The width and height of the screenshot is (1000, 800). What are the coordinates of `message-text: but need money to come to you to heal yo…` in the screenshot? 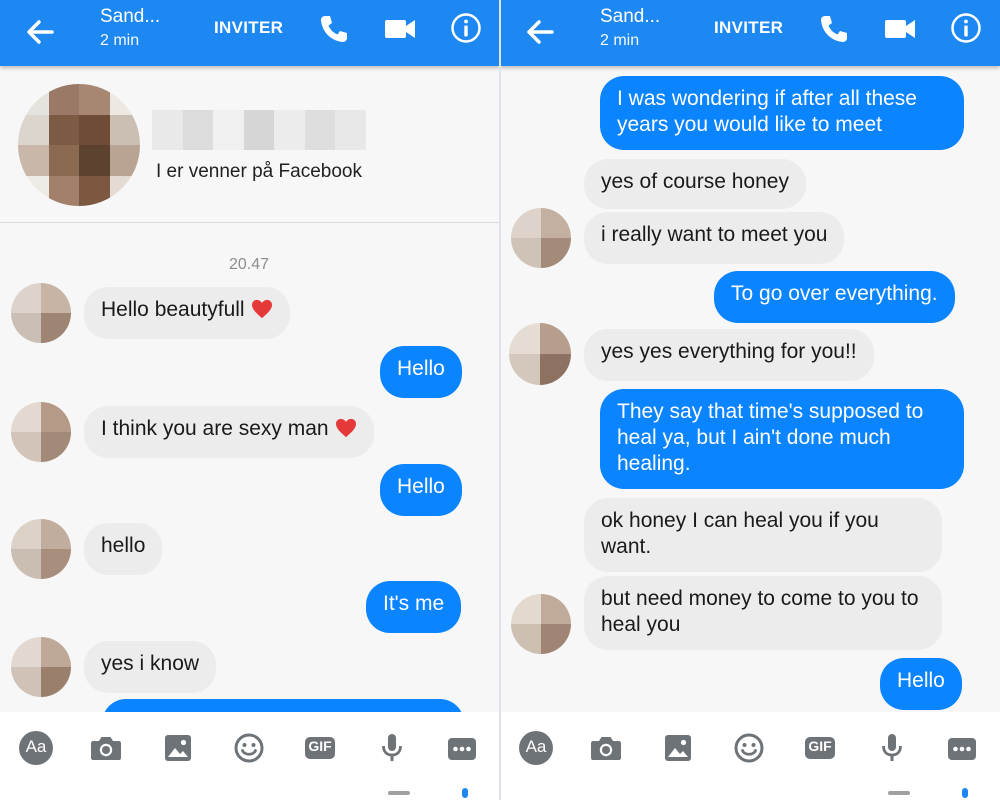 It's located at (760, 611).